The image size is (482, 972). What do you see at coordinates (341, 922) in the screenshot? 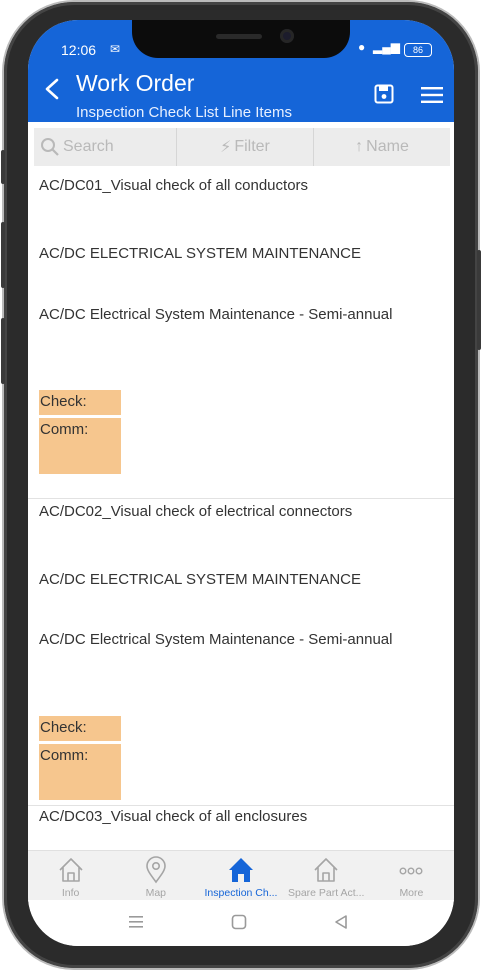
I see `back-triangle-icon` at bounding box center [341, 922].